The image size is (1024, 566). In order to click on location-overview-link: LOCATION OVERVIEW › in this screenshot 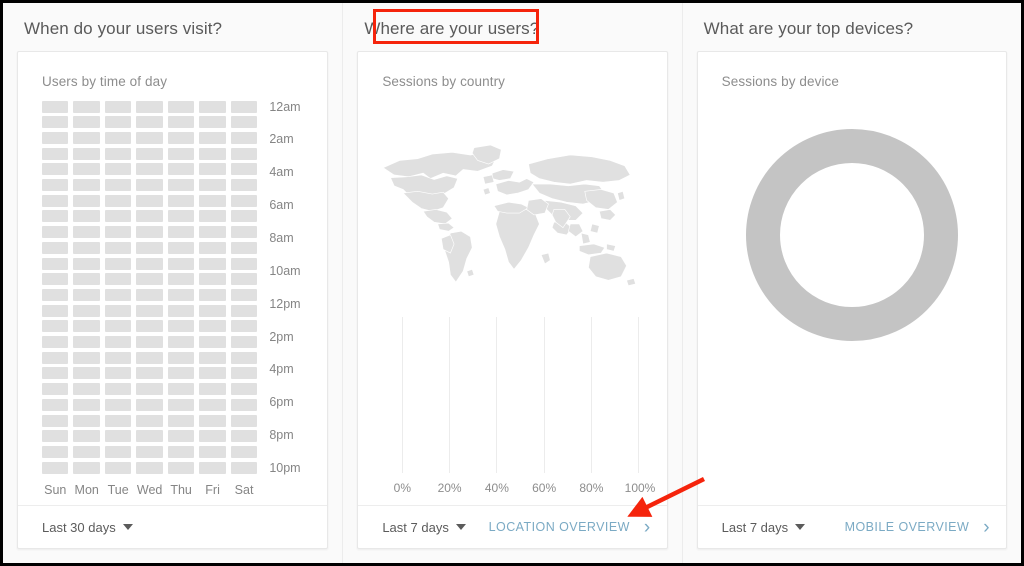, I will do `click(570, 527)`.